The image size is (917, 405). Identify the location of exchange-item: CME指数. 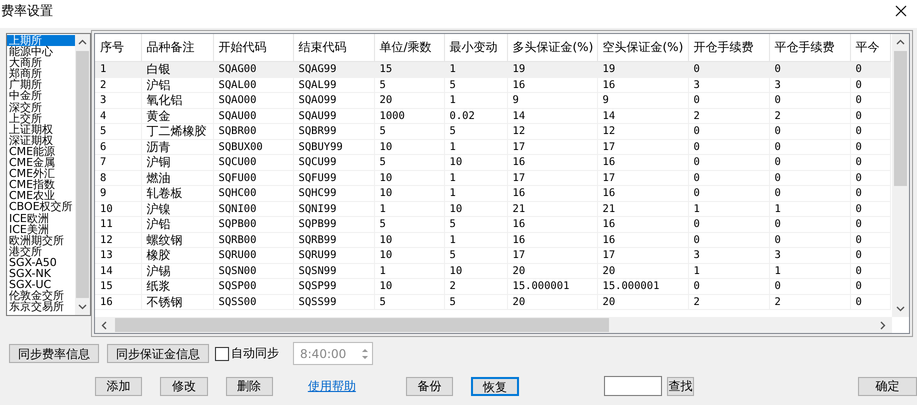
(41, 184).